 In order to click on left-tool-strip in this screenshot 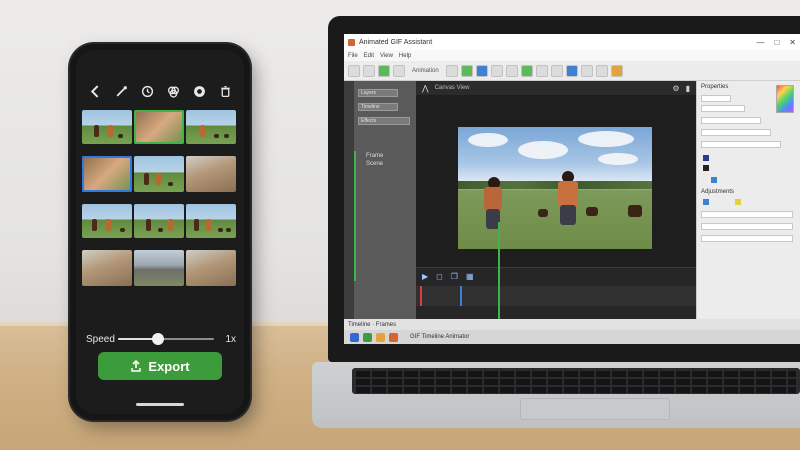, I will do `click(349, 200)`.